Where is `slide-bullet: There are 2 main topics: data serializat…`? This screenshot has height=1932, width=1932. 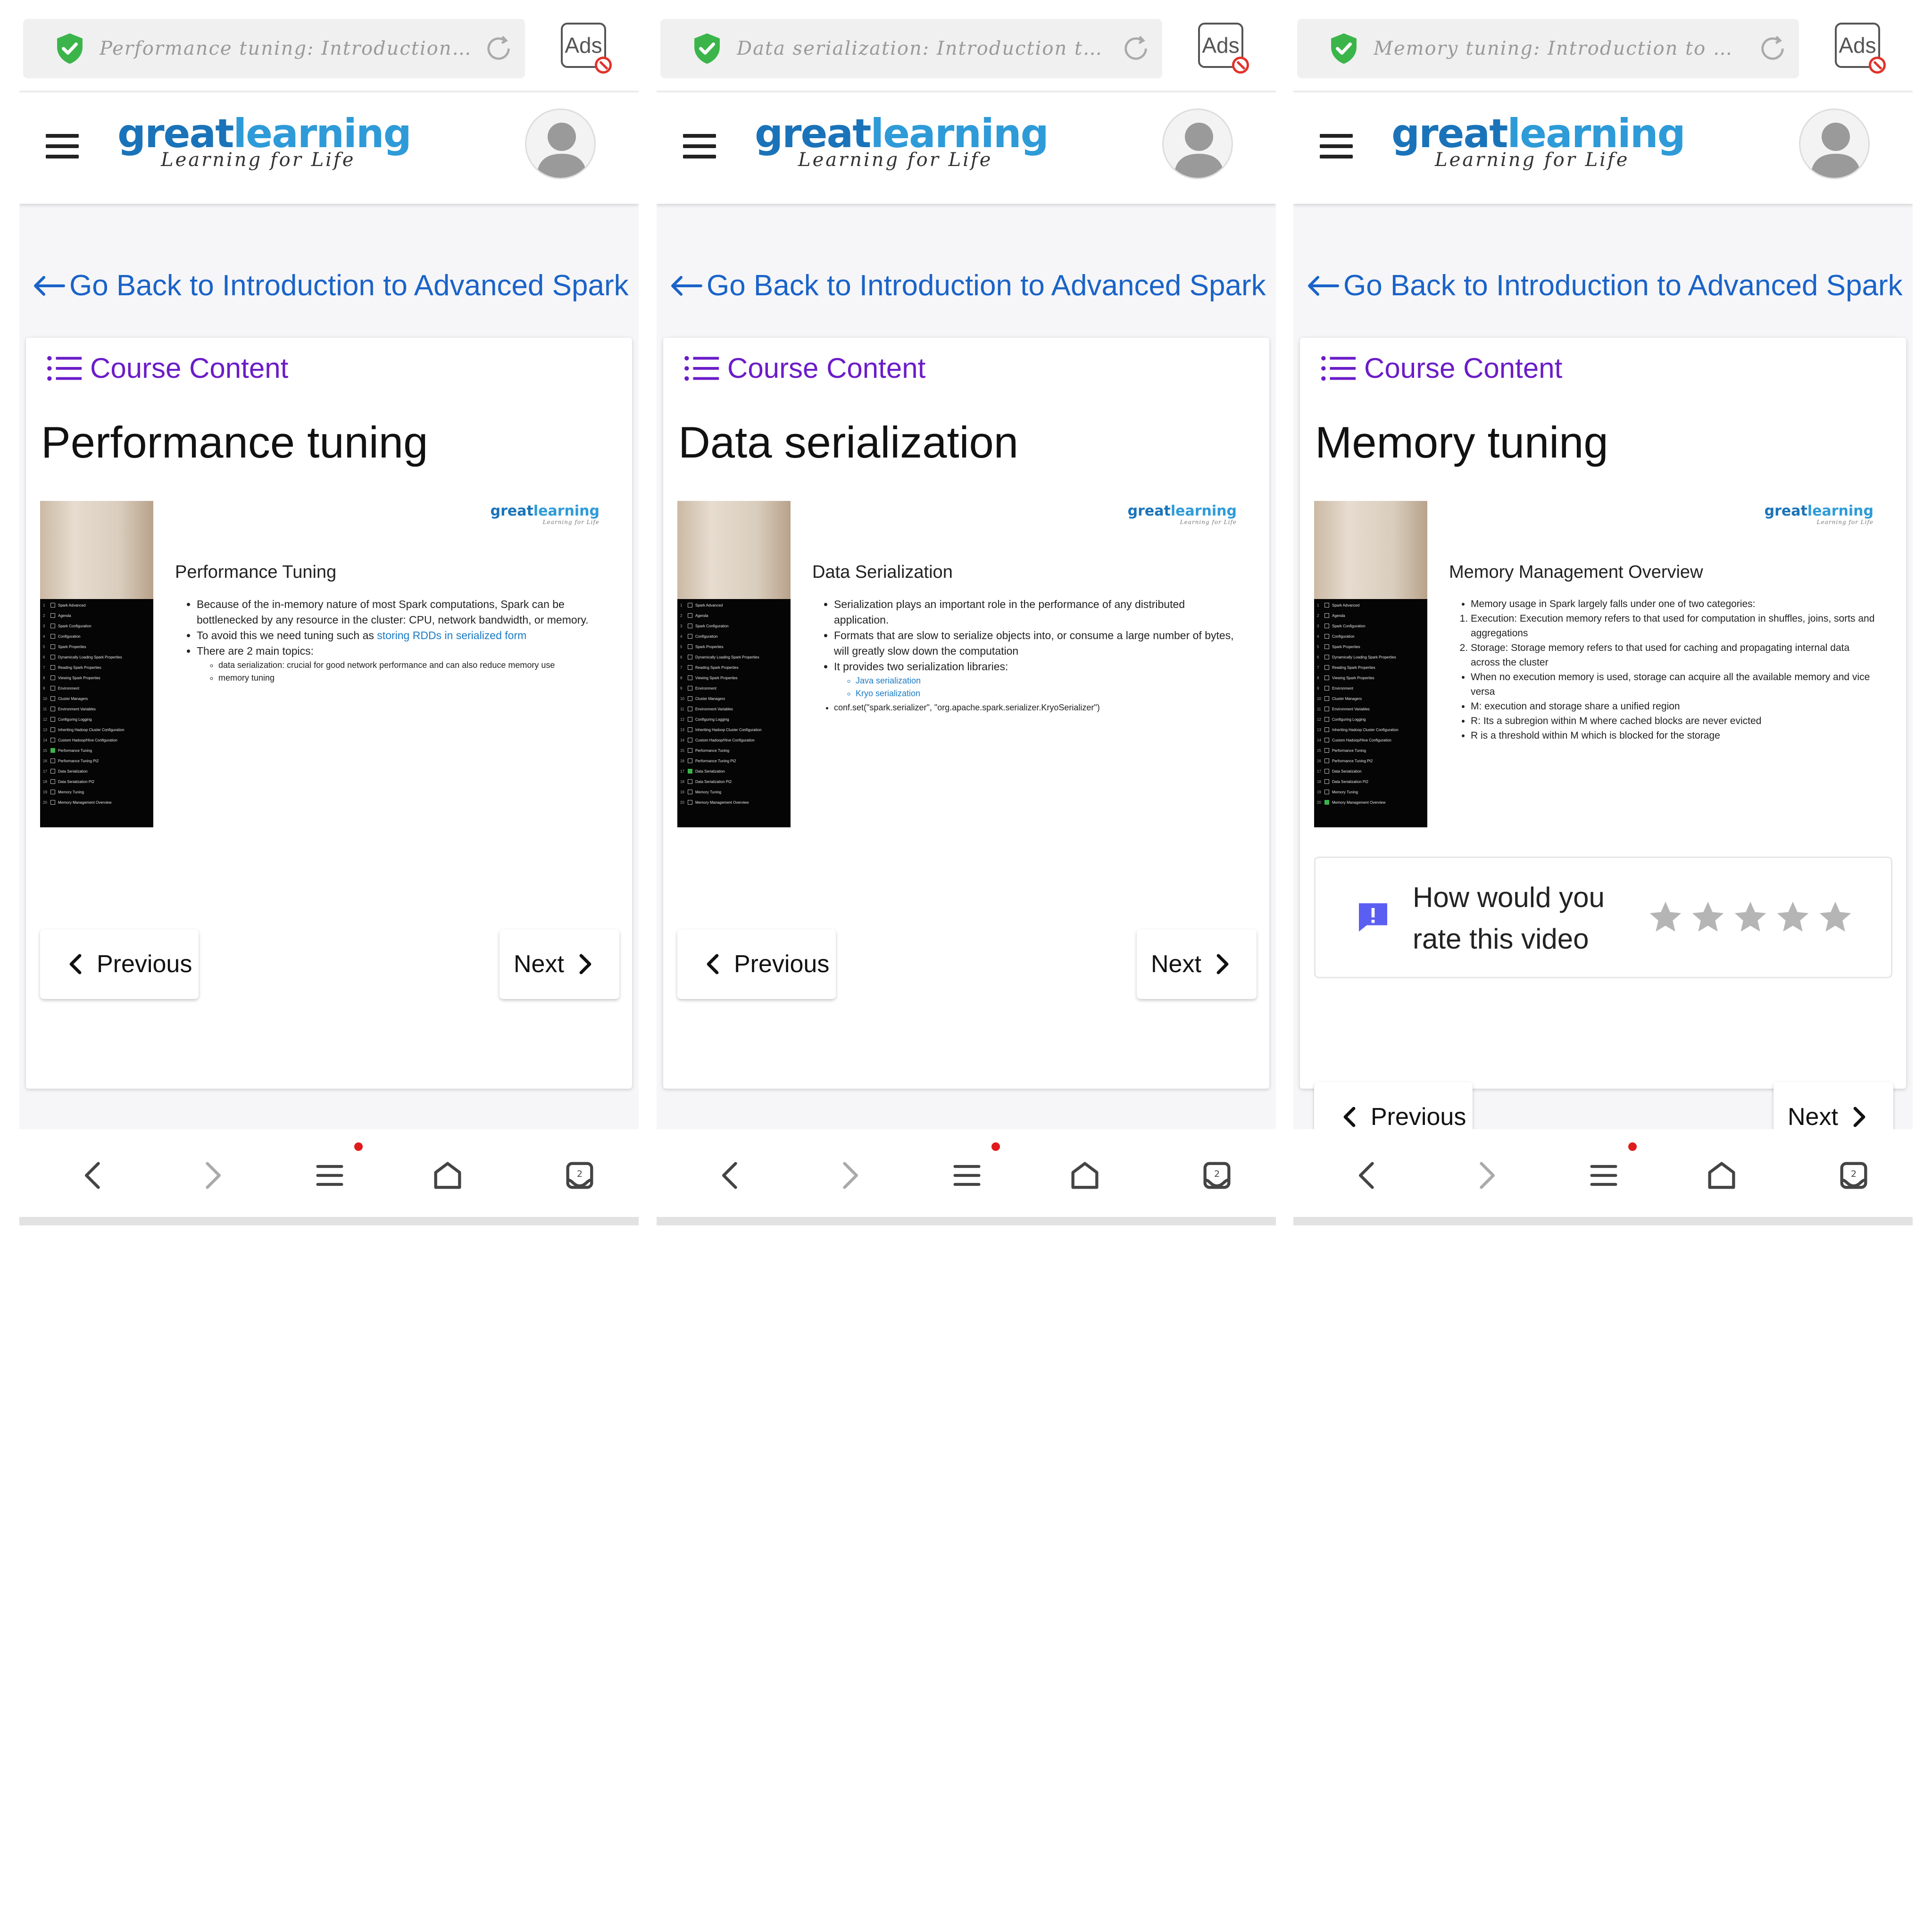 slide-bullet: There are 2 main topics: data serializat… is located at coordinates (401, 664).